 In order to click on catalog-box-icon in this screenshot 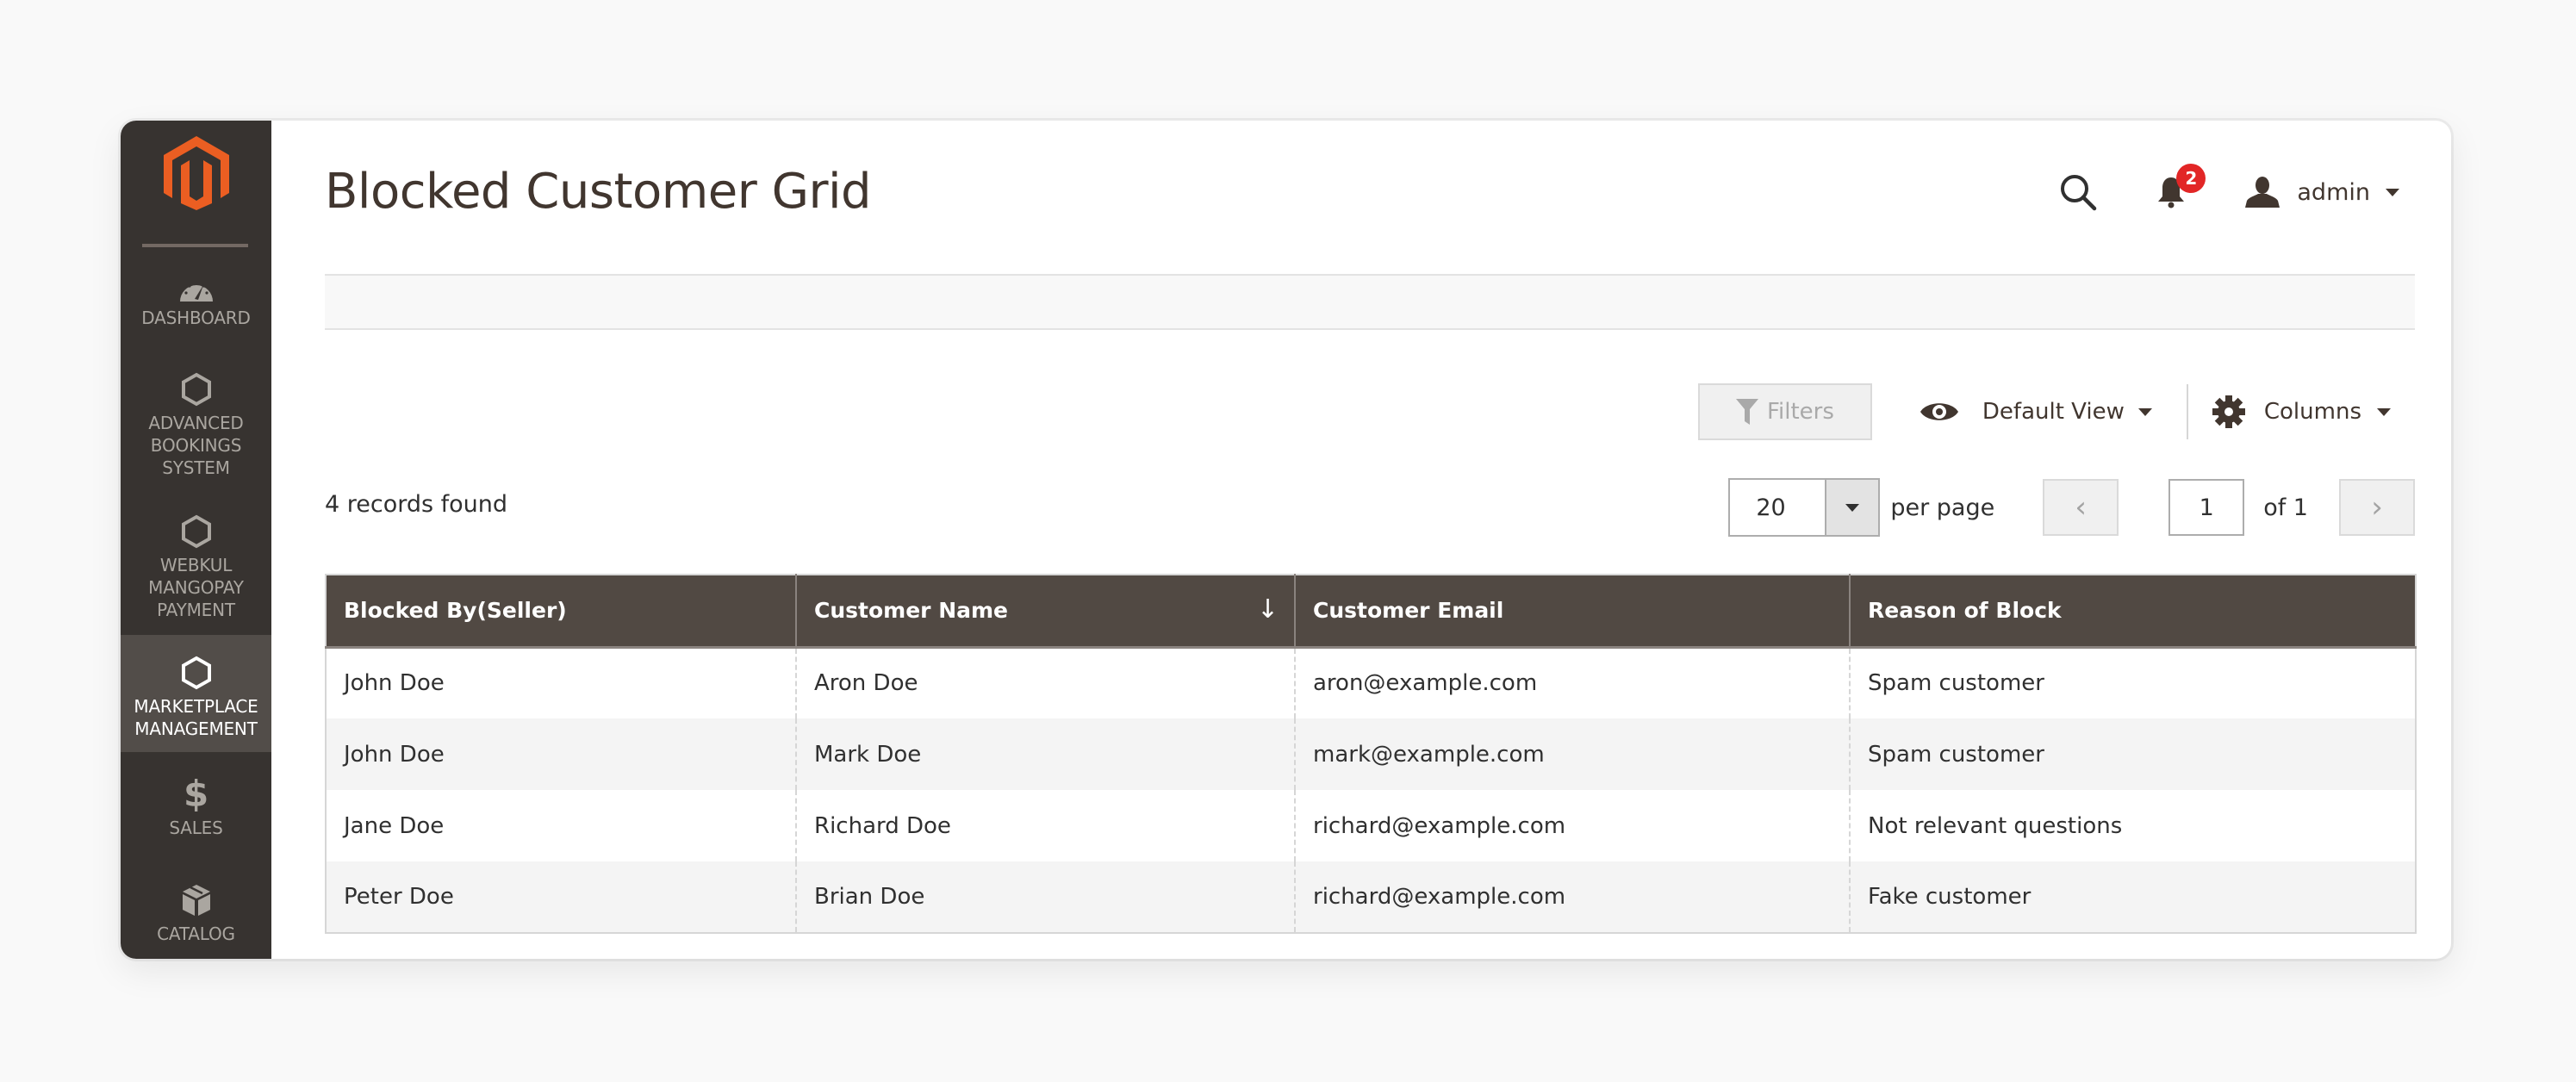, I will do `click(196, 901)`.